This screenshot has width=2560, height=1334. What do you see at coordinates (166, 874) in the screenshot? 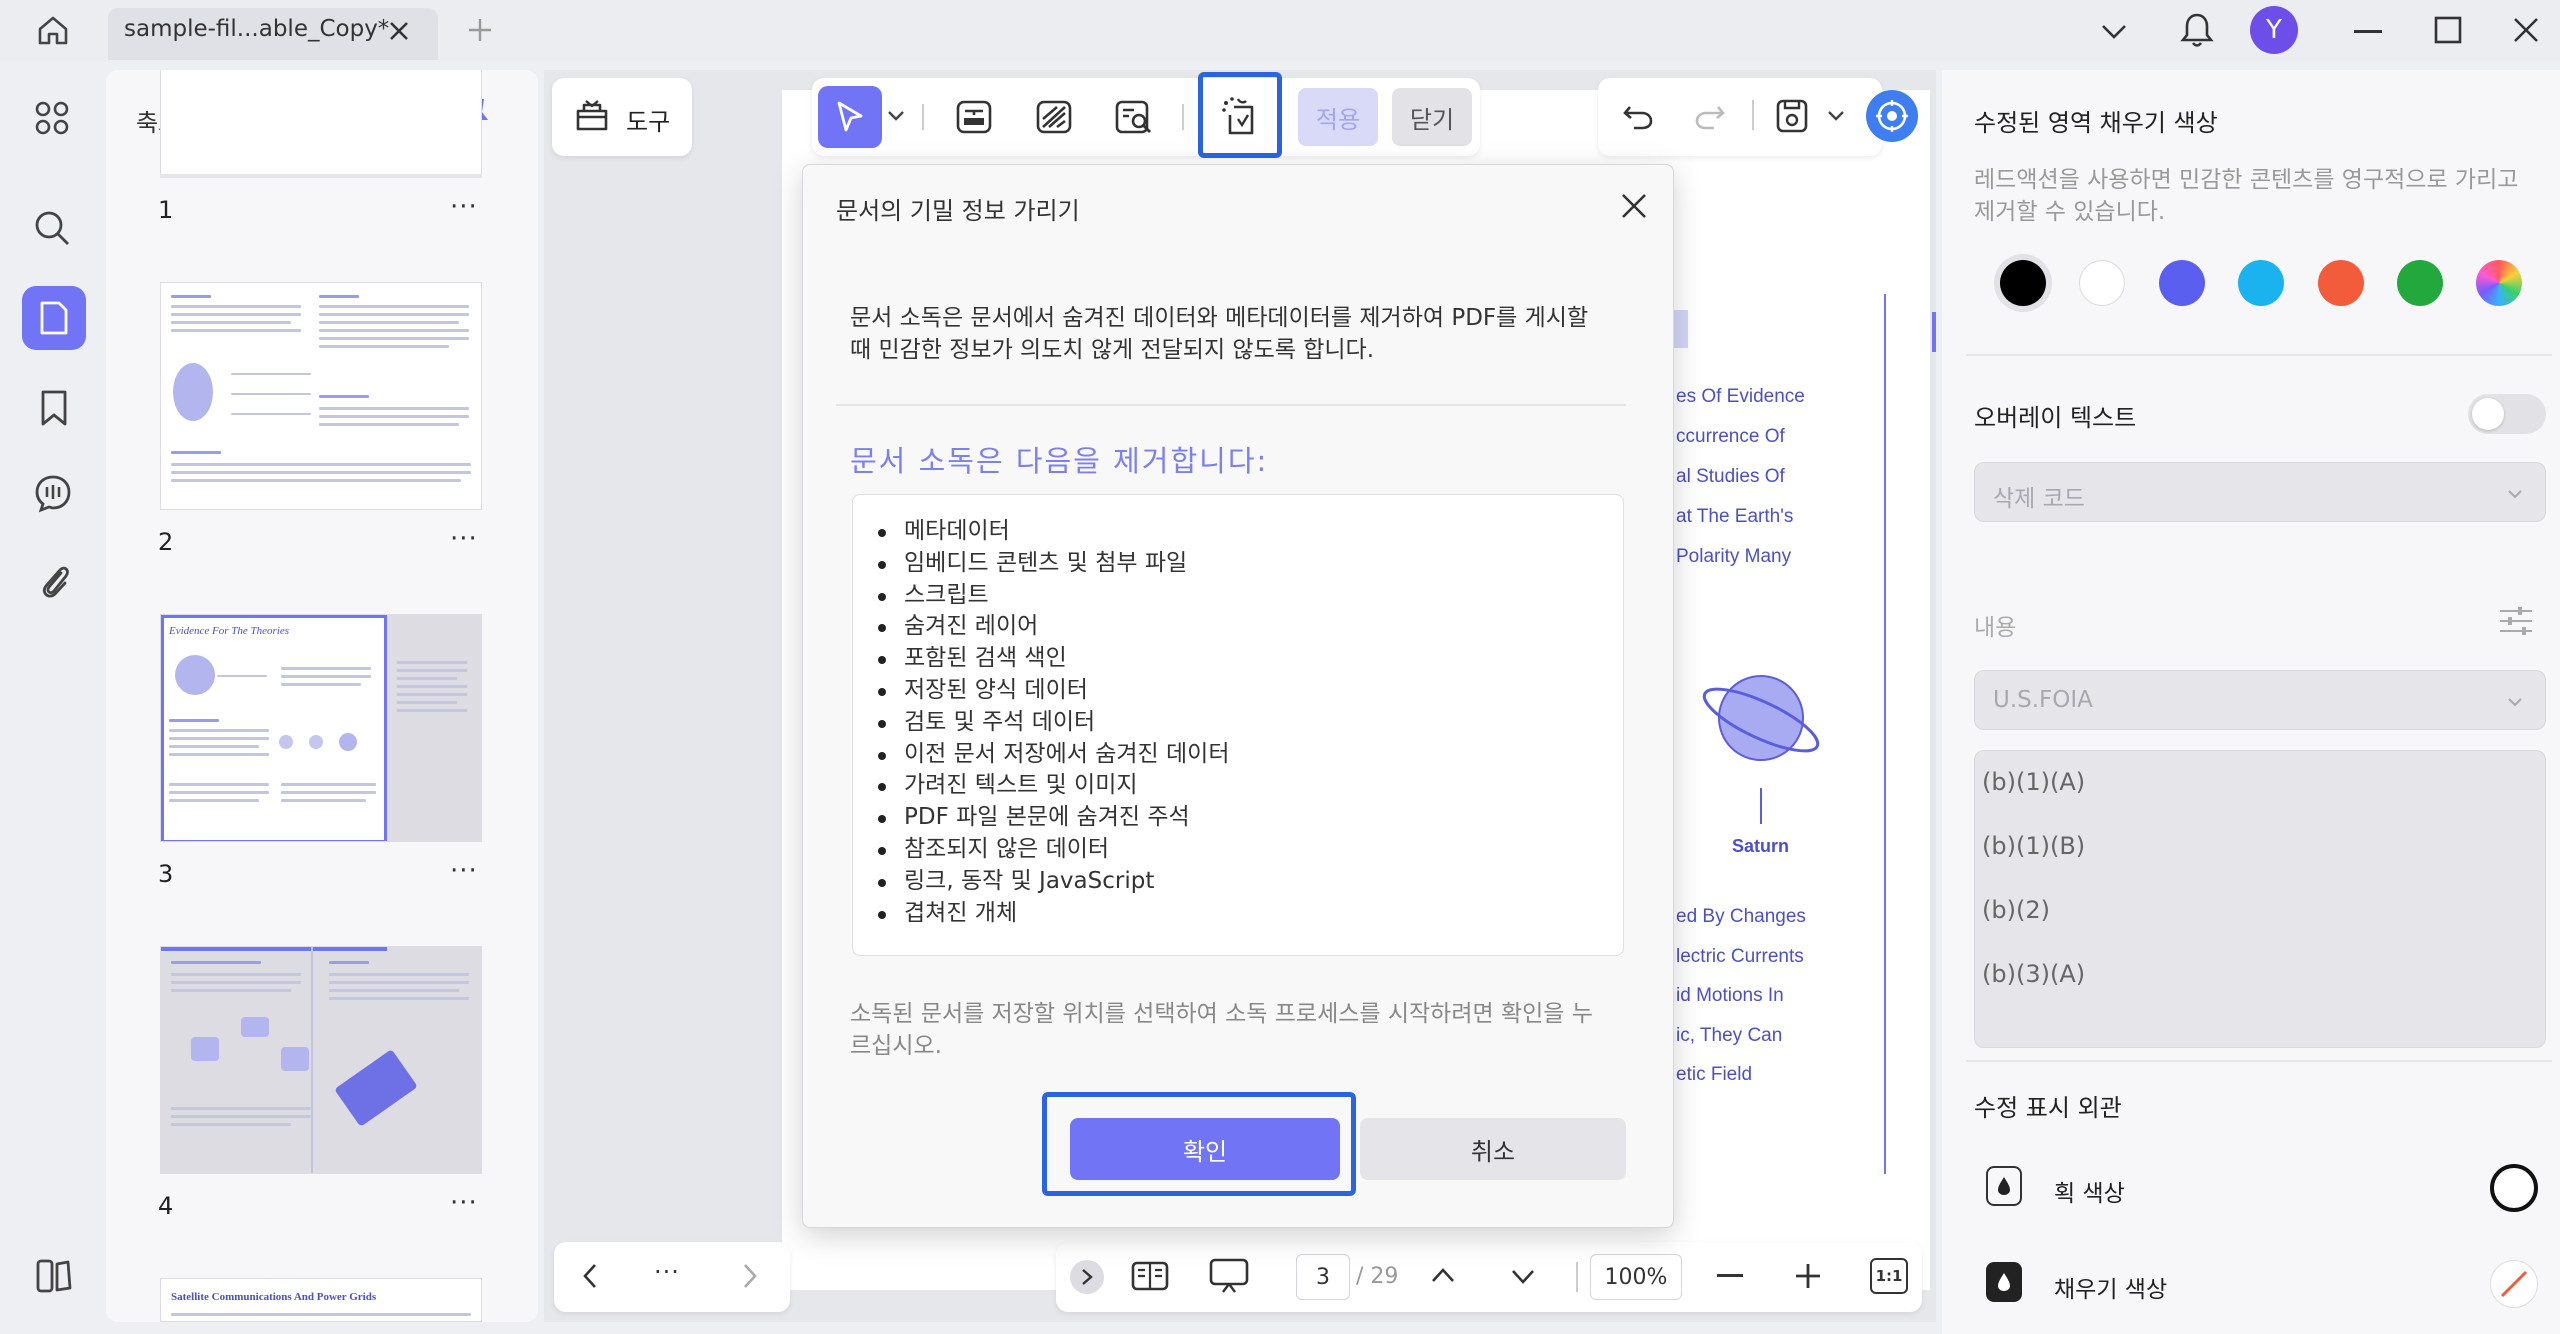
I see `thumbnail-number: 3` at bounding box center [166, 874].